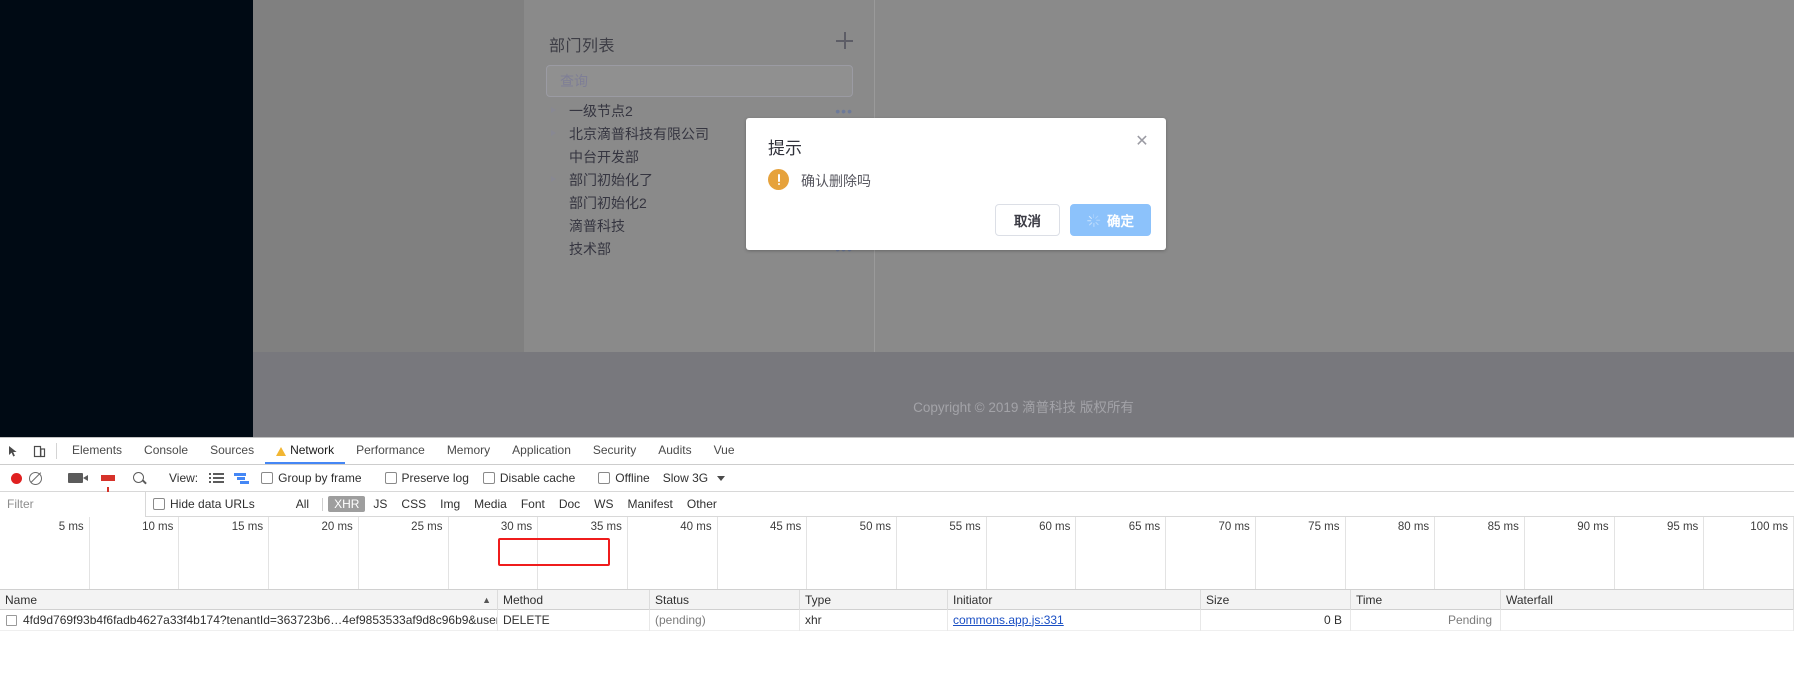 The width and height of the screenshot is (1794, 687). What do you see at coordinates (212, 504) in the screenshot?
I see `hide-data-urls-label: Hide data URLs` at bounding box center [212, 504].